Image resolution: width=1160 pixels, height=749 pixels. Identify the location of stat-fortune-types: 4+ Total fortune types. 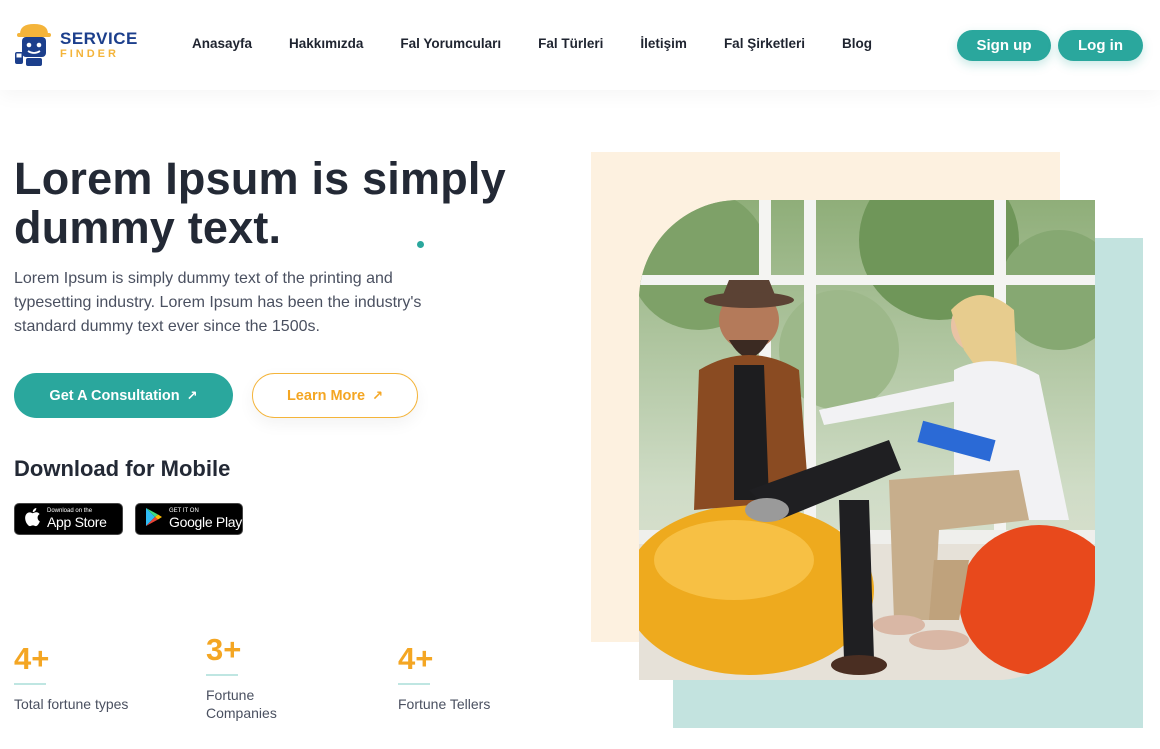
(71, 677).